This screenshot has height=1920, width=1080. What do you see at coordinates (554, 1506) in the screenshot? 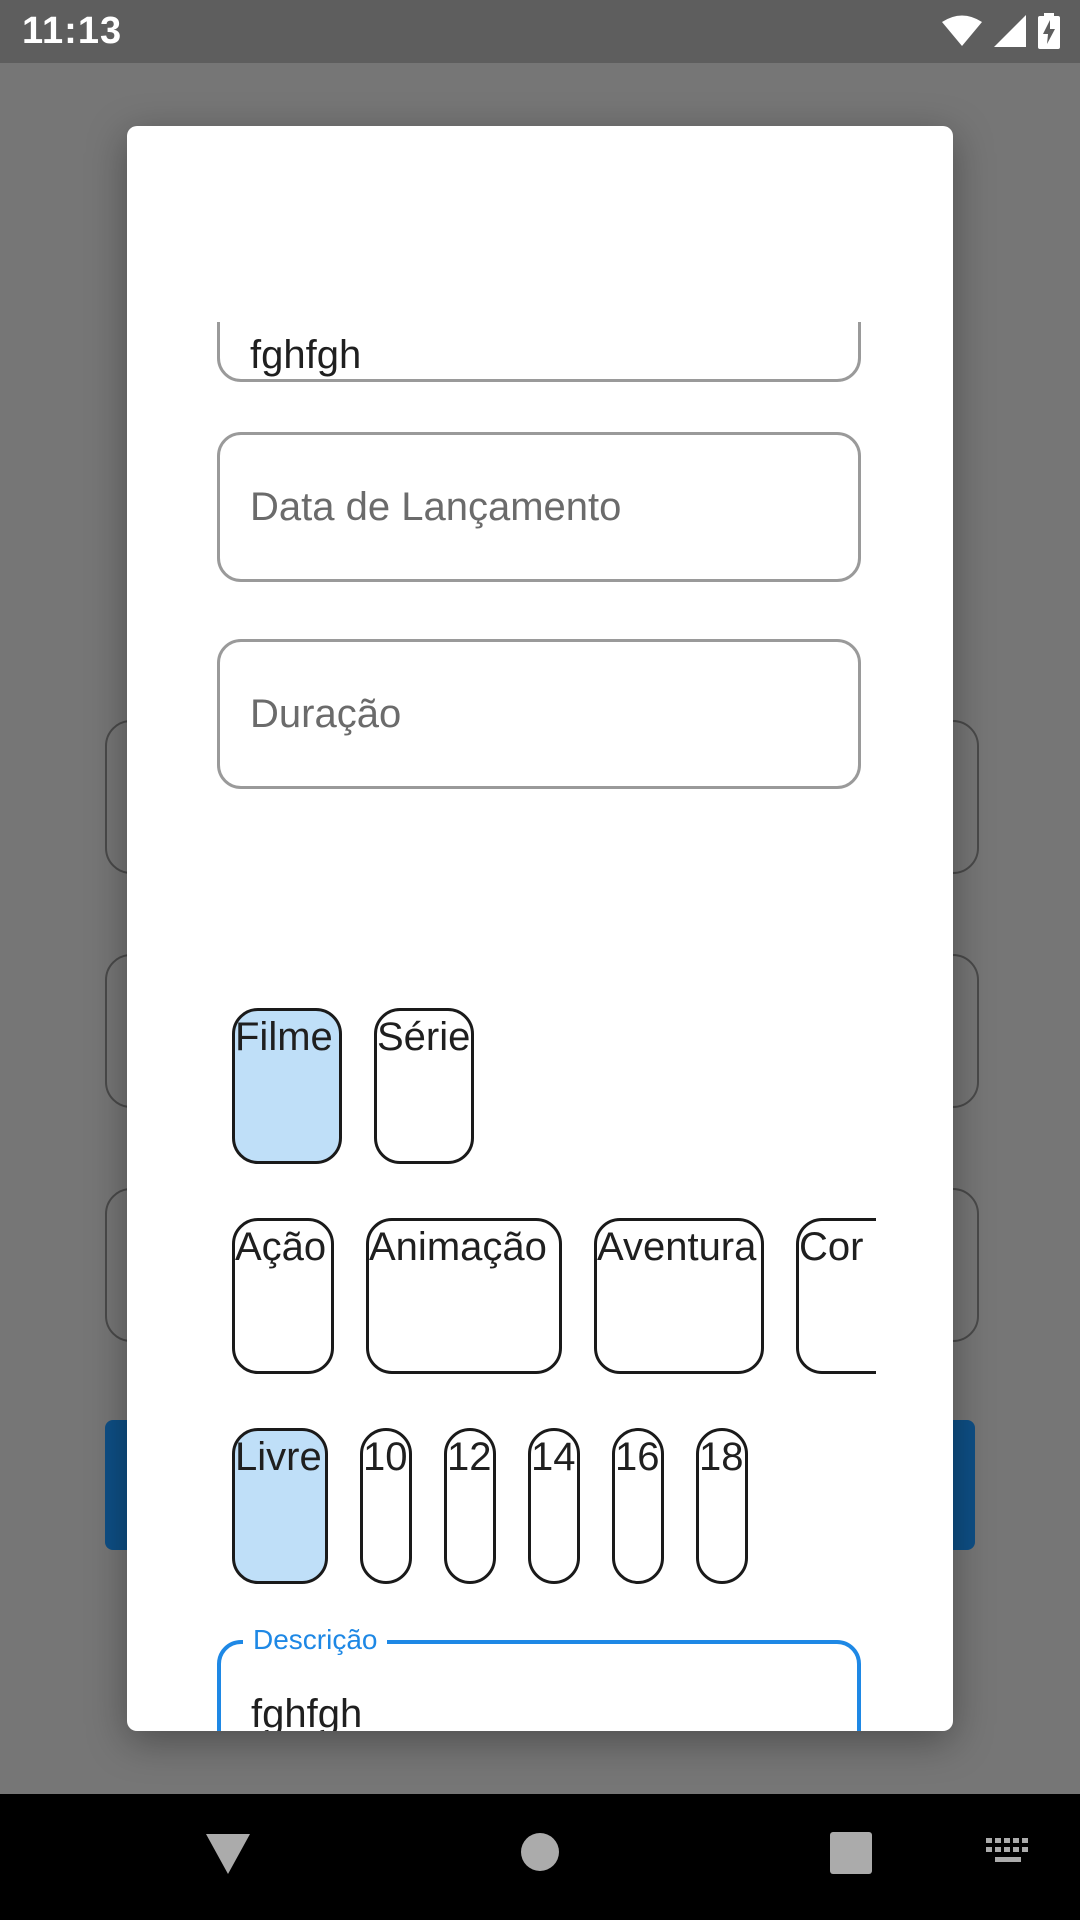
I see `chip-14: 14` at bounding box center [554, 1506].